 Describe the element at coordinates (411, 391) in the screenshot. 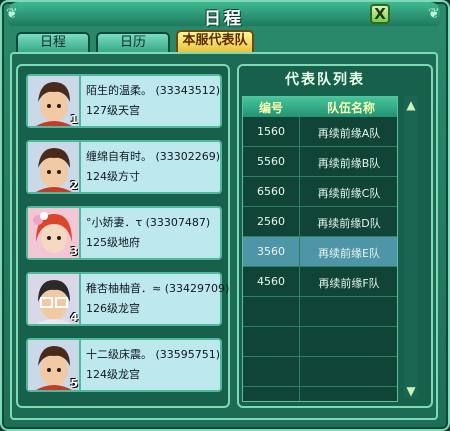

I see `scroll-down-icon: ▼` at that location.